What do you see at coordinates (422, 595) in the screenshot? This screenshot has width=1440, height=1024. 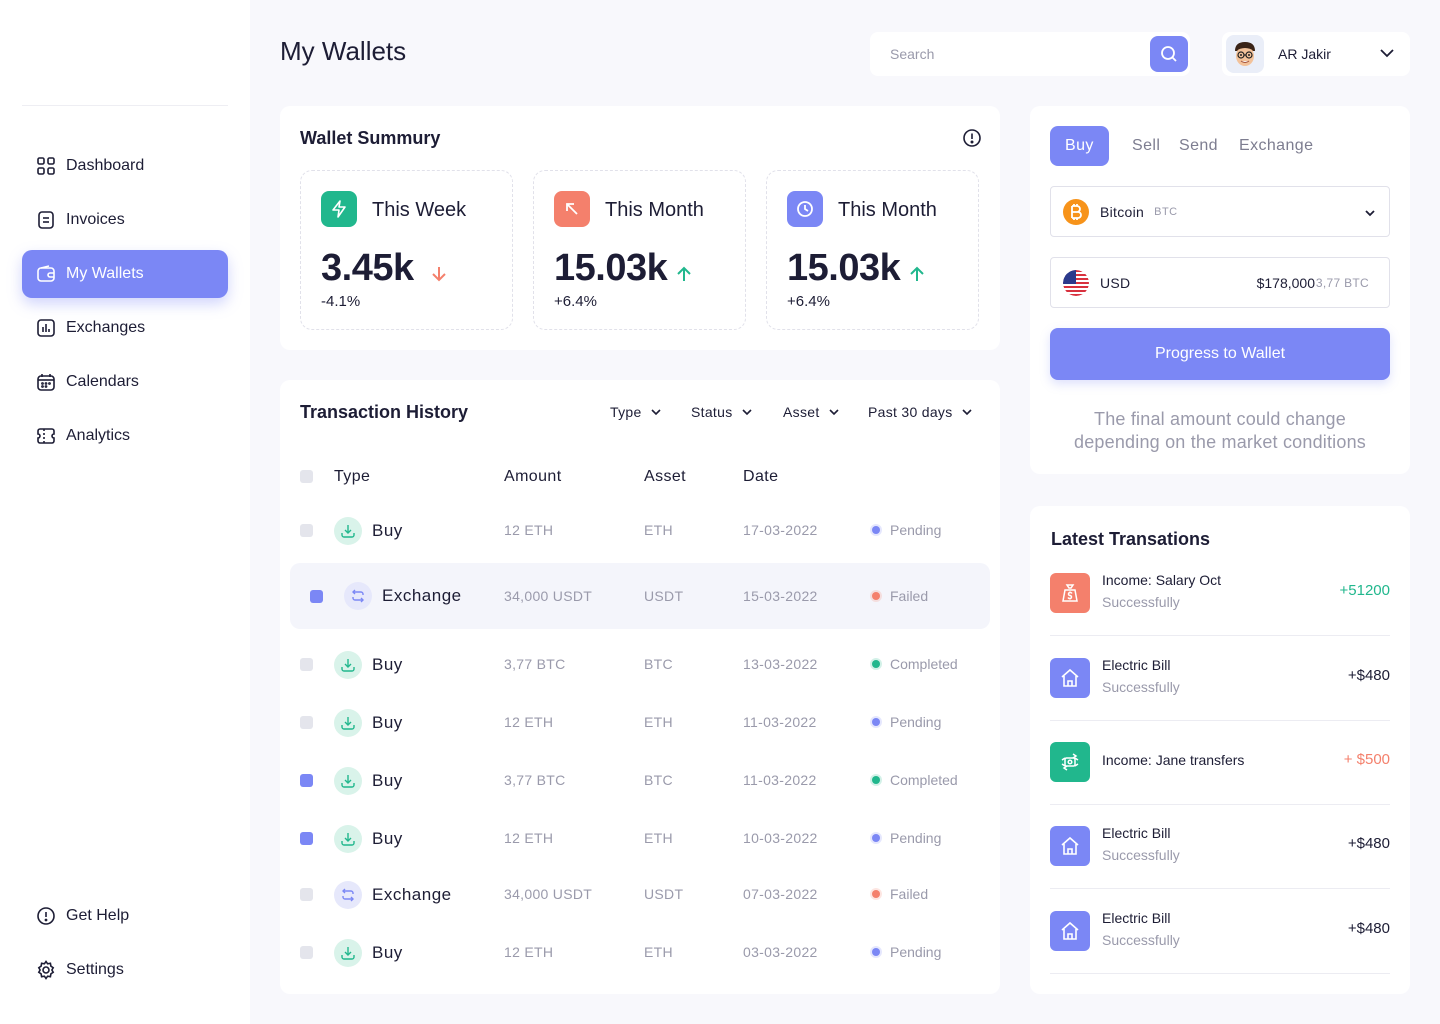 I see `row-type: Exchange` at bounding box center [422, 595].